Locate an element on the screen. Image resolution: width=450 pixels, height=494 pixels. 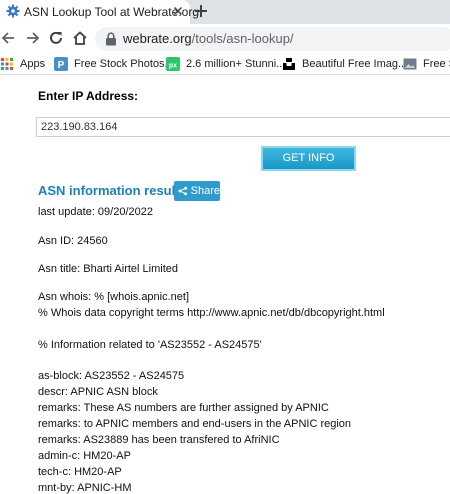
share-button: Share is located at coordinates (197, 191).